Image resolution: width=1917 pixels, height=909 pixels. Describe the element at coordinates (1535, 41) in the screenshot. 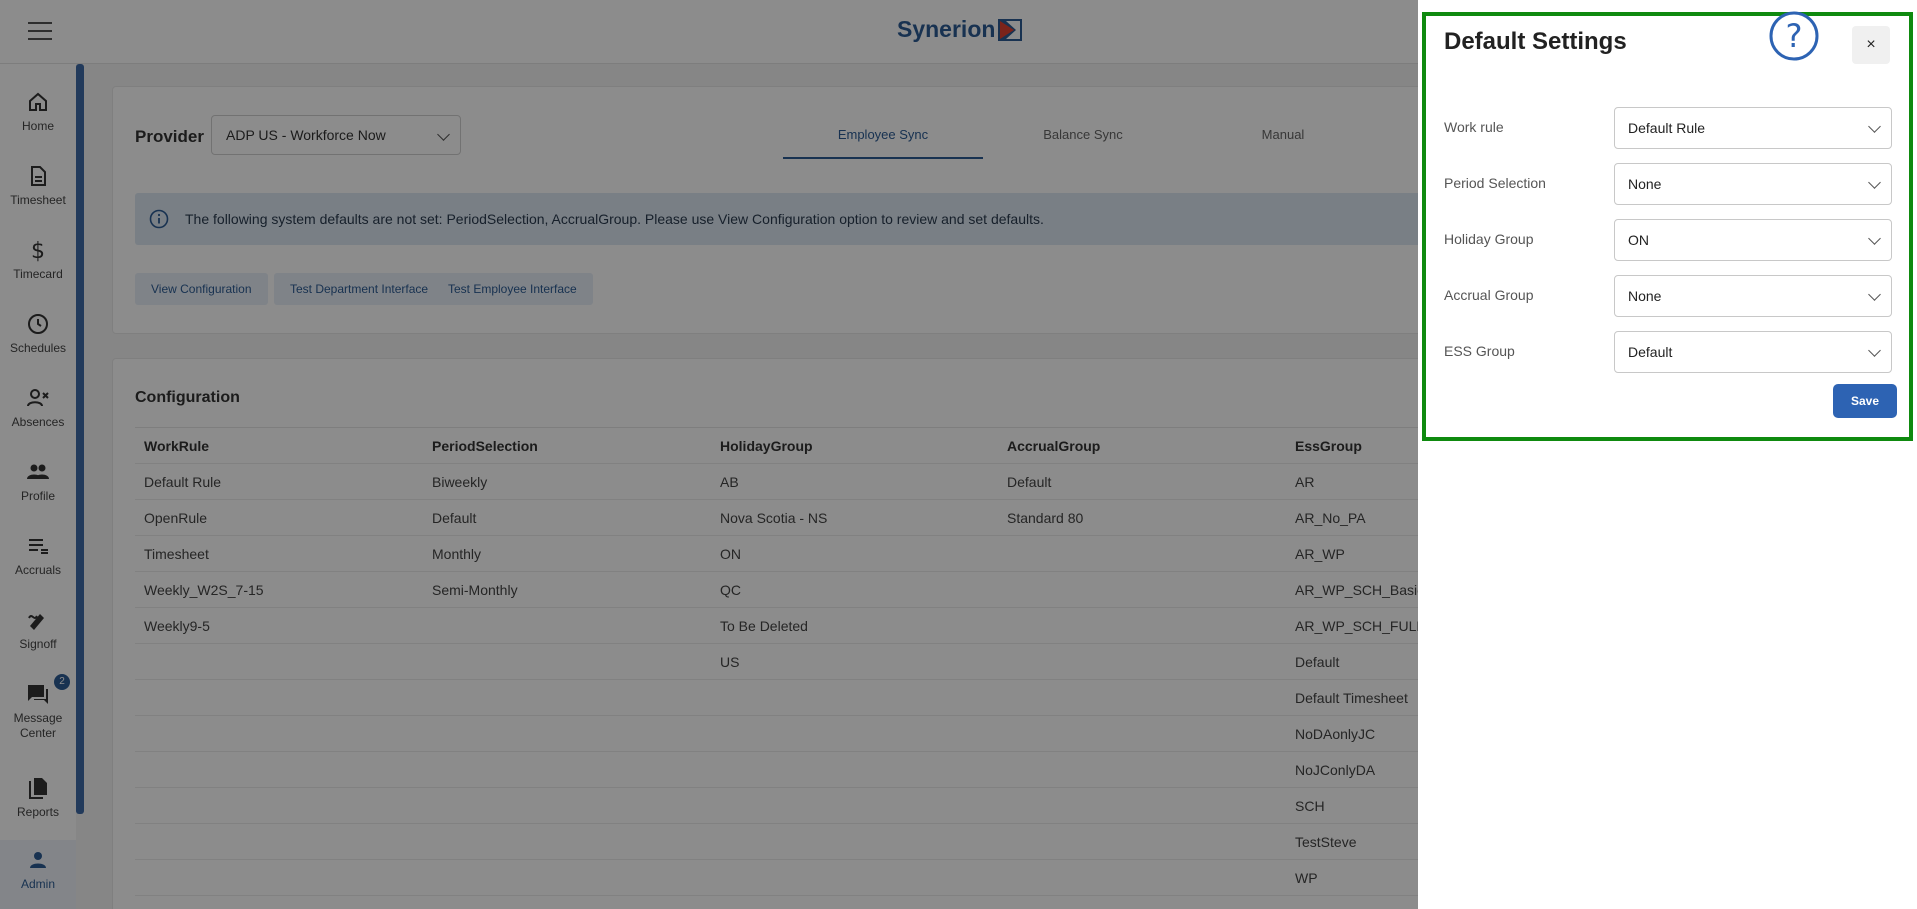

I see `drawer-title: Default Settings` at that location.